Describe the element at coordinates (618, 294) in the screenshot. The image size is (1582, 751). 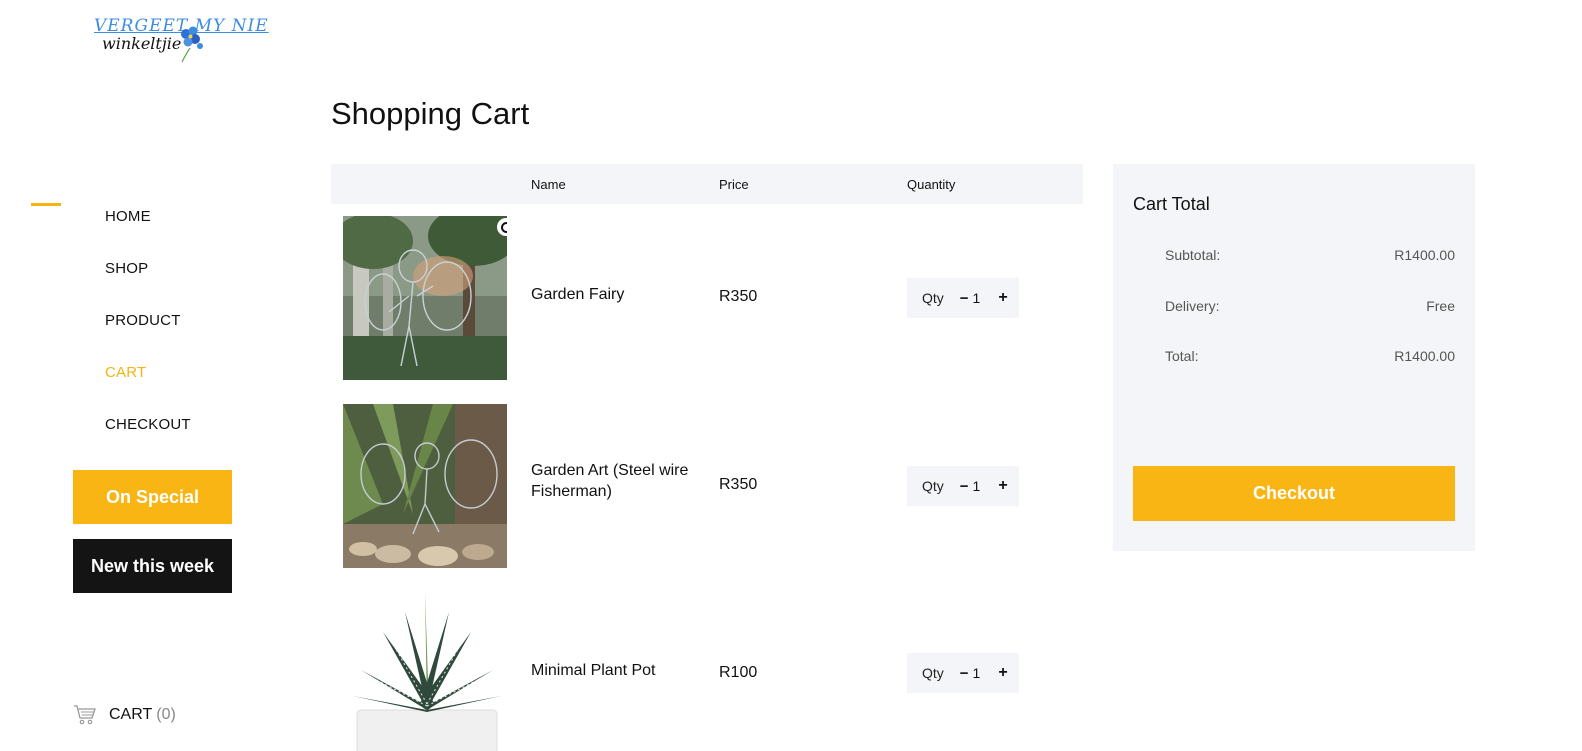
I see `product-name: Garden Fairy` at that location.